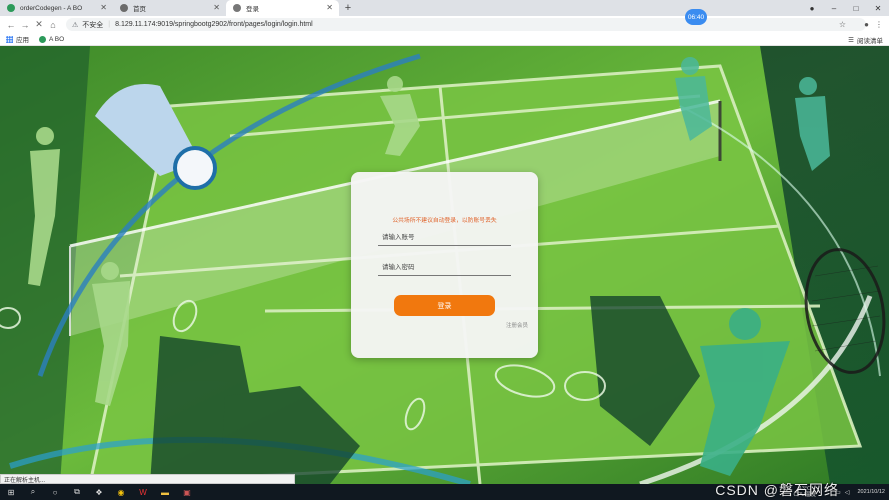  I want to click on clock-badge: 06:40, so click(696, 17).